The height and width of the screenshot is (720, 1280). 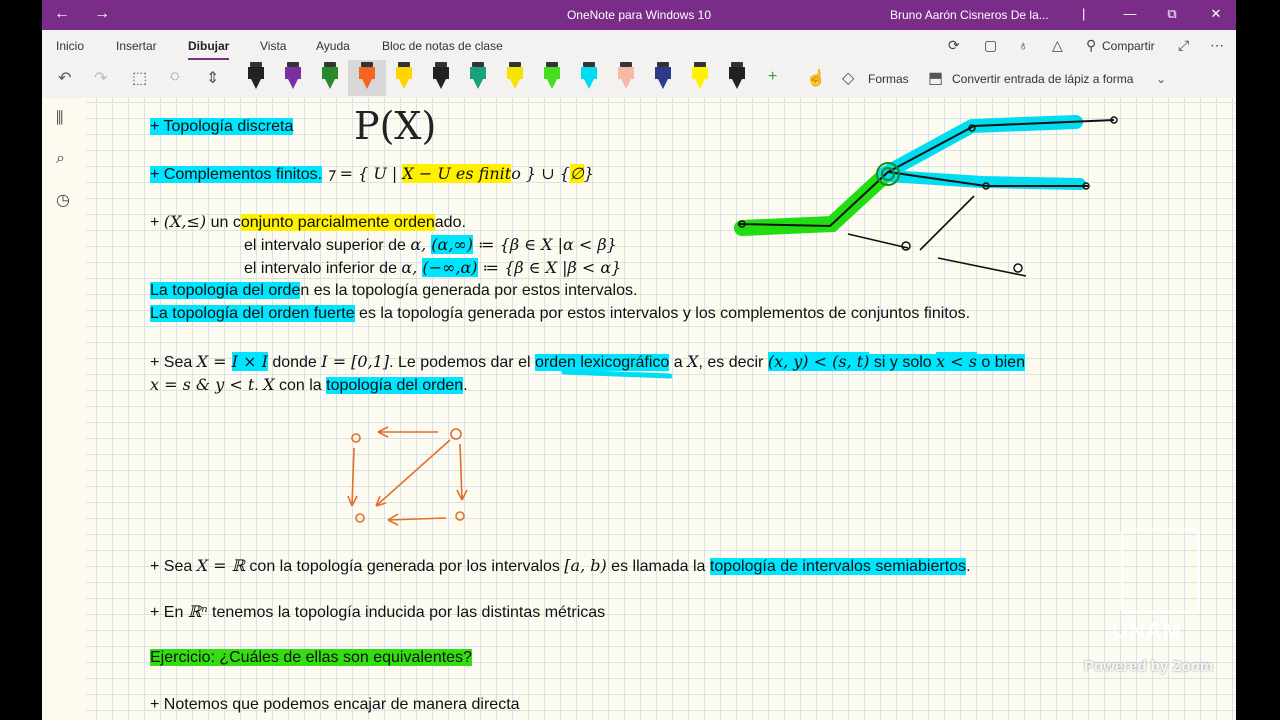 What do you see at coordinates (1149, 666) in the screenshot?
I see `zoom-watermark: Powered by Zoom` at bounding box center [1149, 666].